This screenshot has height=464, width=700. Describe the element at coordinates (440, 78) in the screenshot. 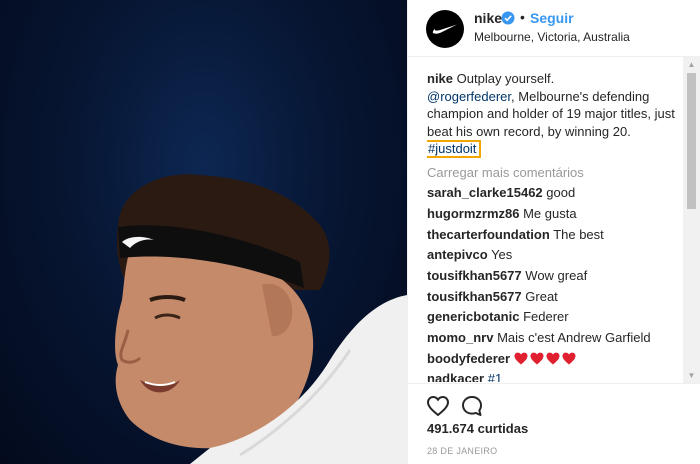

I see `caption-username: nike` at that location.